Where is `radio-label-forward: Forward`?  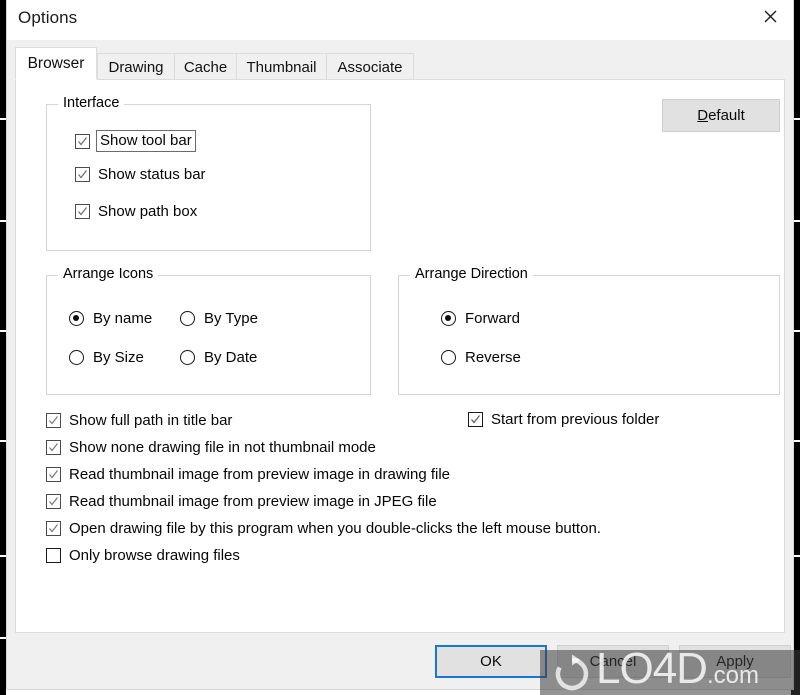 radio-label-forward: Forward is located at coordinates (493, 318).